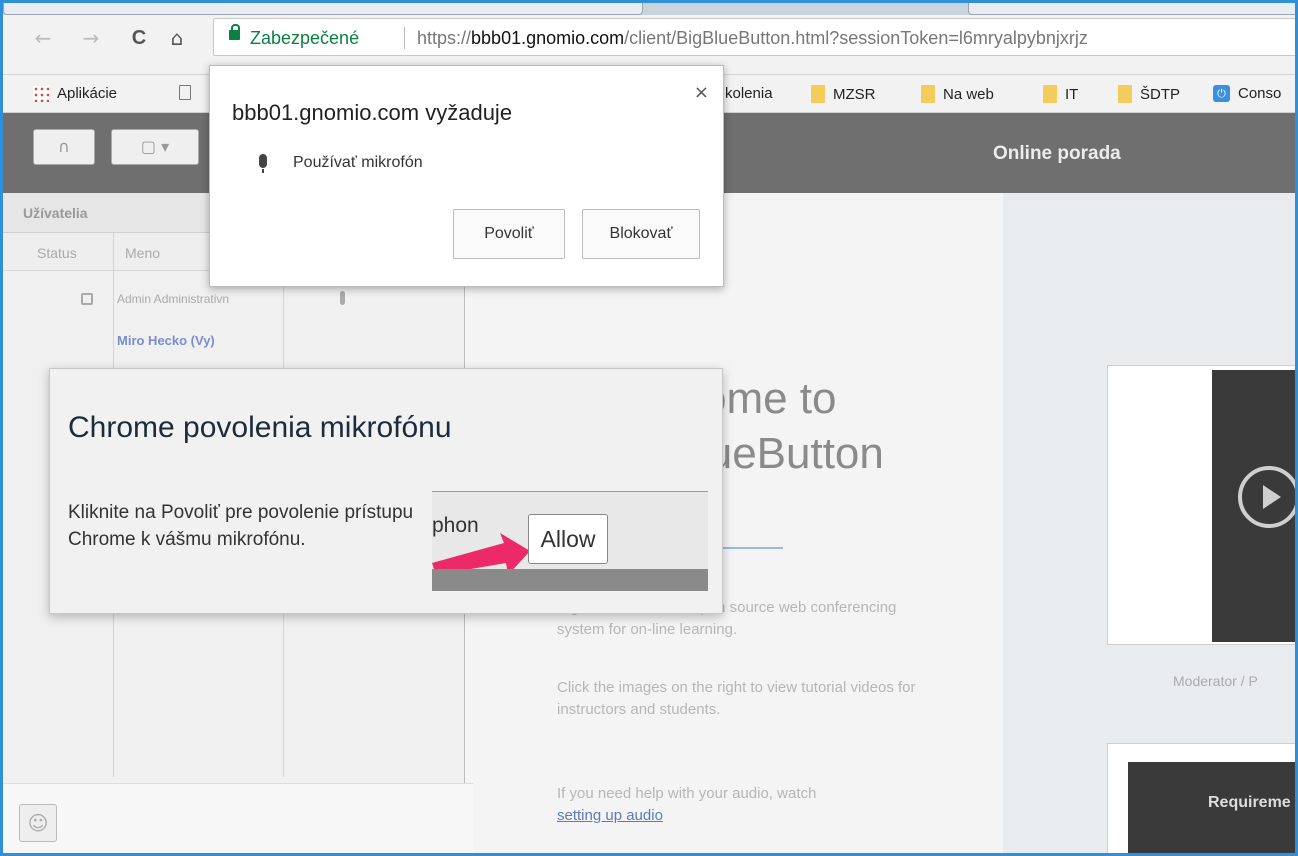  Describe the element at coordinates (968, 94) in the screenshot. I see `bookmark-label: Na web` at that location.